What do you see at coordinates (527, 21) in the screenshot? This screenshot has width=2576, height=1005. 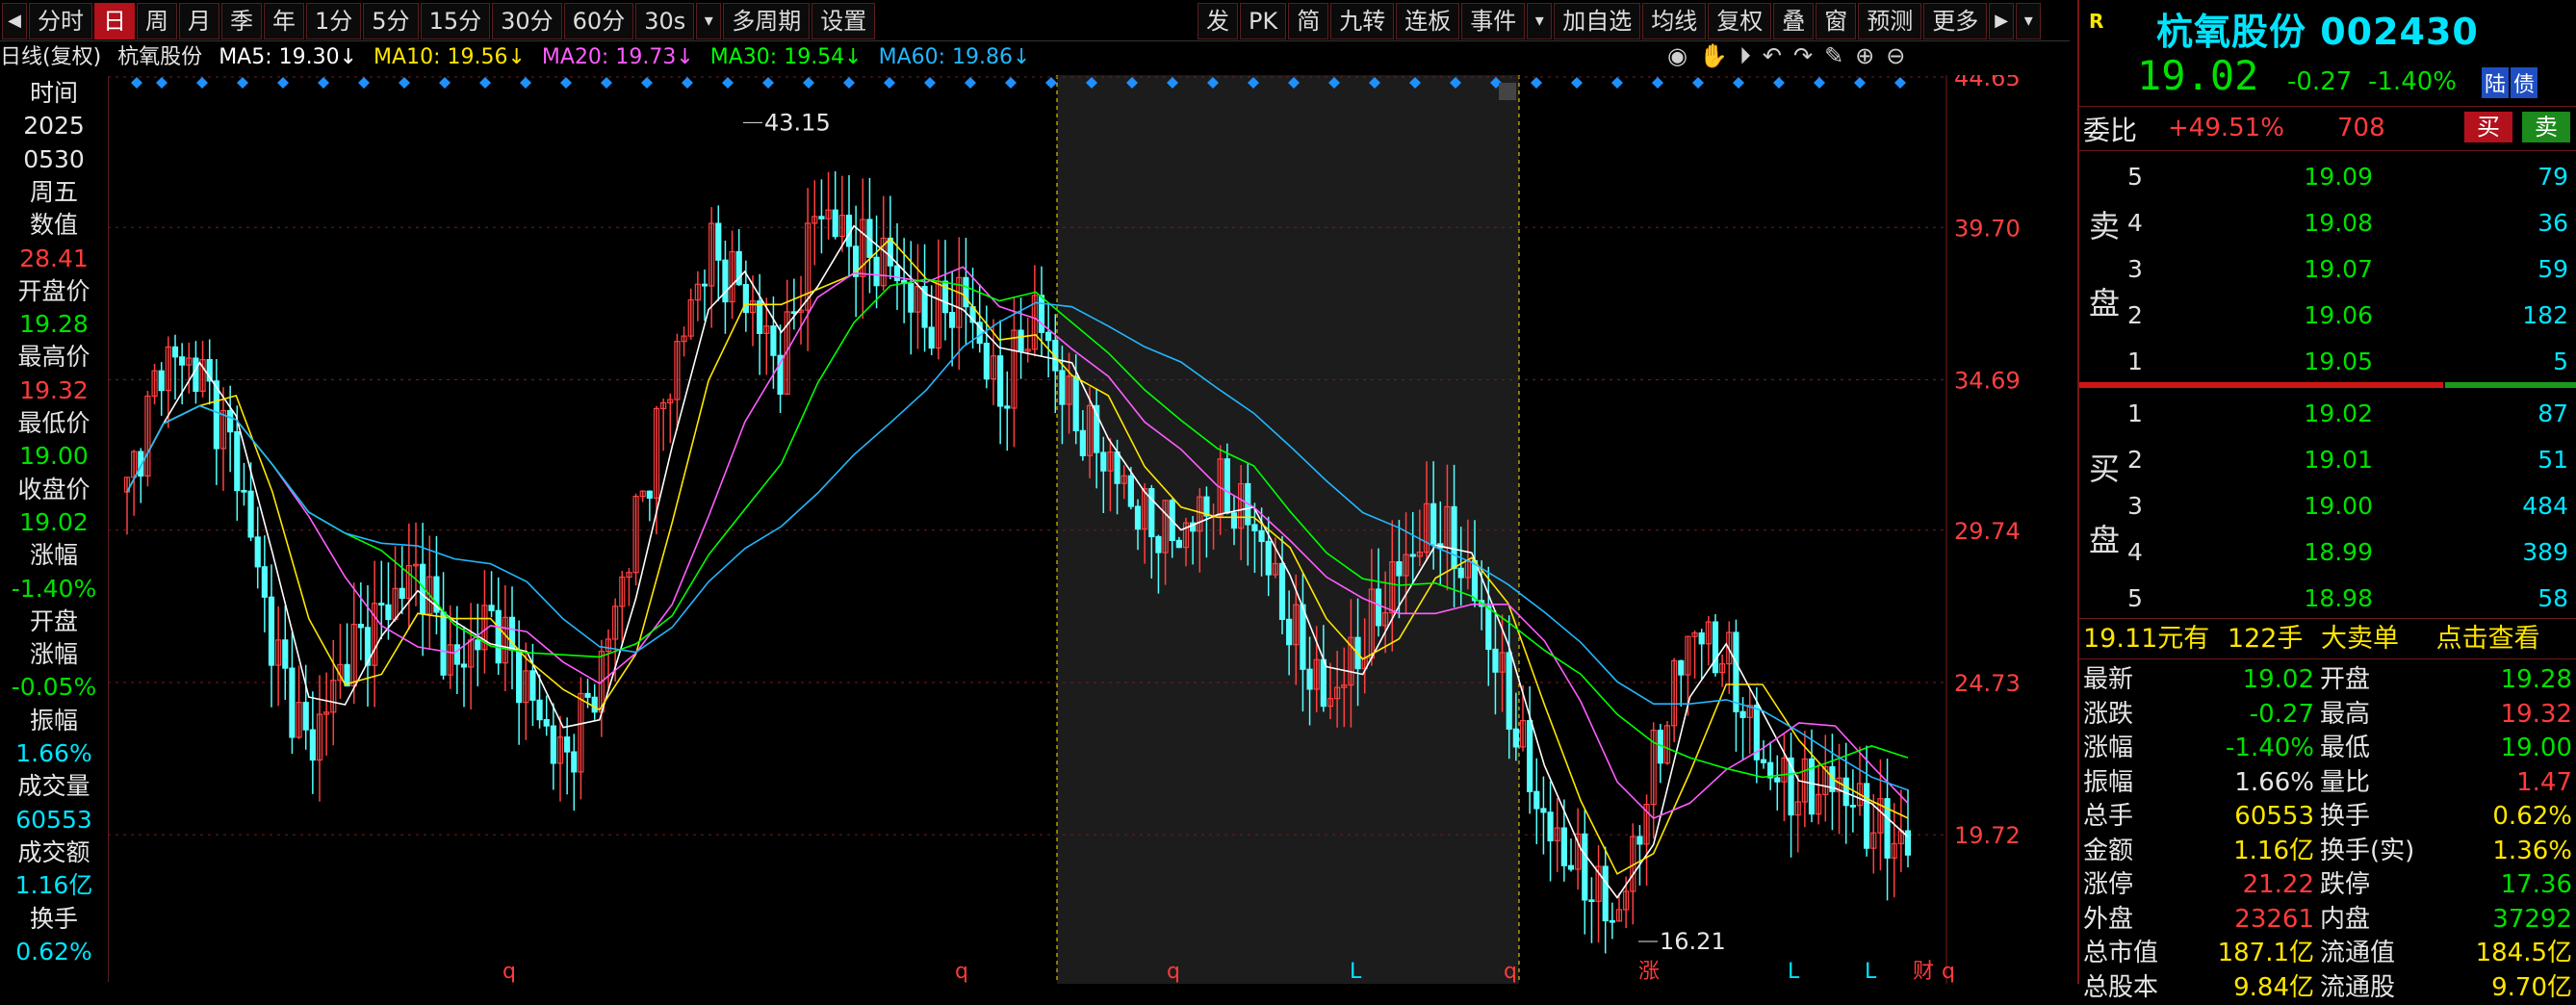 I see `period-tab: 30分` at bounding box center [527, 21].